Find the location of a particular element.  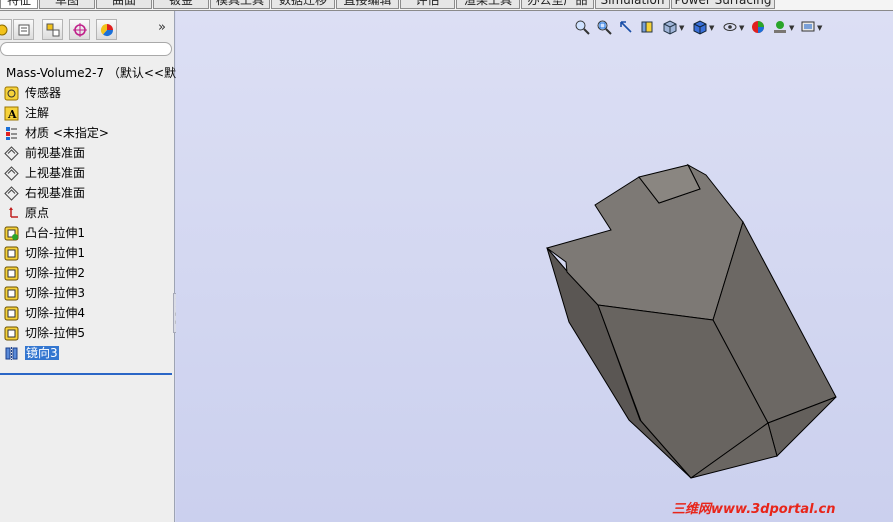

display-manager-icon is located at coordinates (106, 29).